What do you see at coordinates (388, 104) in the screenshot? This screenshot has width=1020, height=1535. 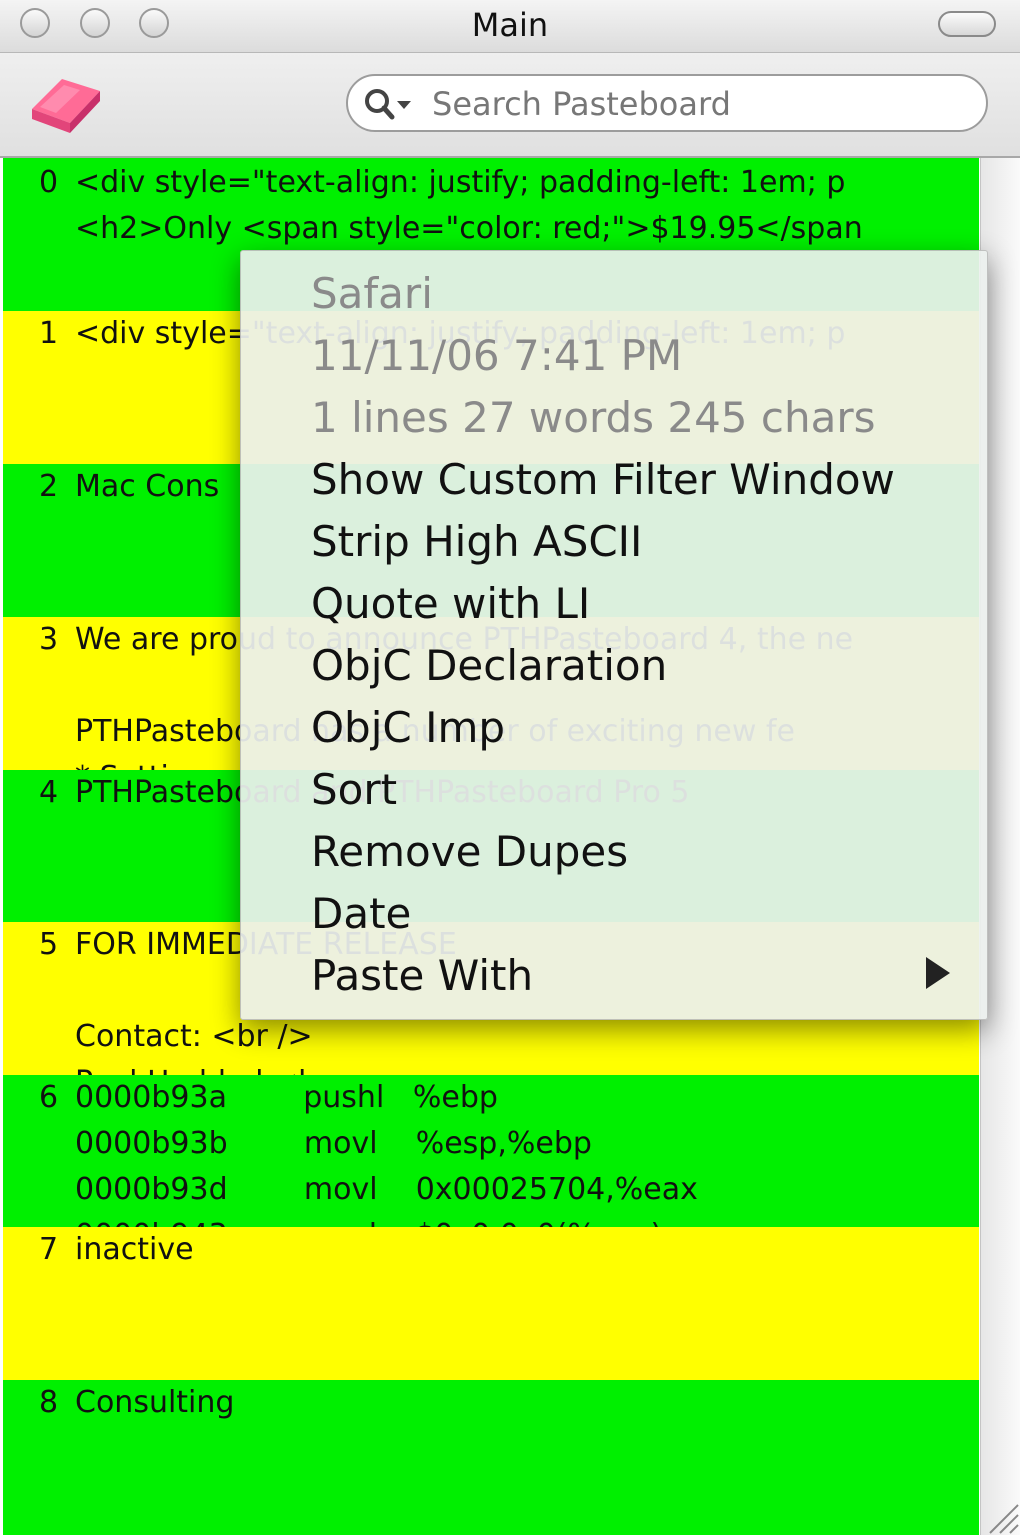 I see `search-icon` at bounding box center [388, 104].